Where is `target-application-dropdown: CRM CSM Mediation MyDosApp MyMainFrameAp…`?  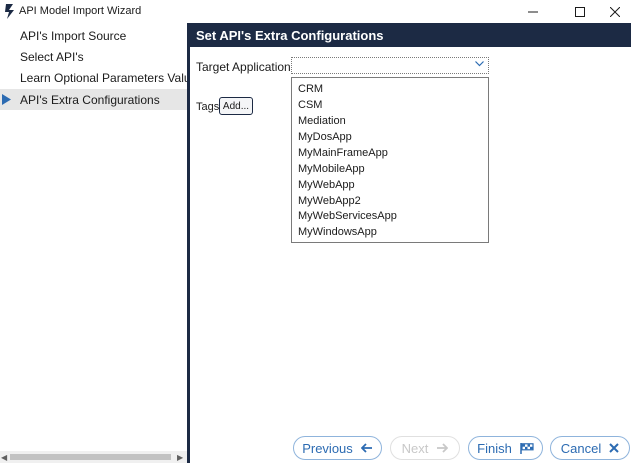 target-application-dropdown: CRM CSM Mediation MyDosApp MyMainFrameAp… is located at coordinates (390, 160).